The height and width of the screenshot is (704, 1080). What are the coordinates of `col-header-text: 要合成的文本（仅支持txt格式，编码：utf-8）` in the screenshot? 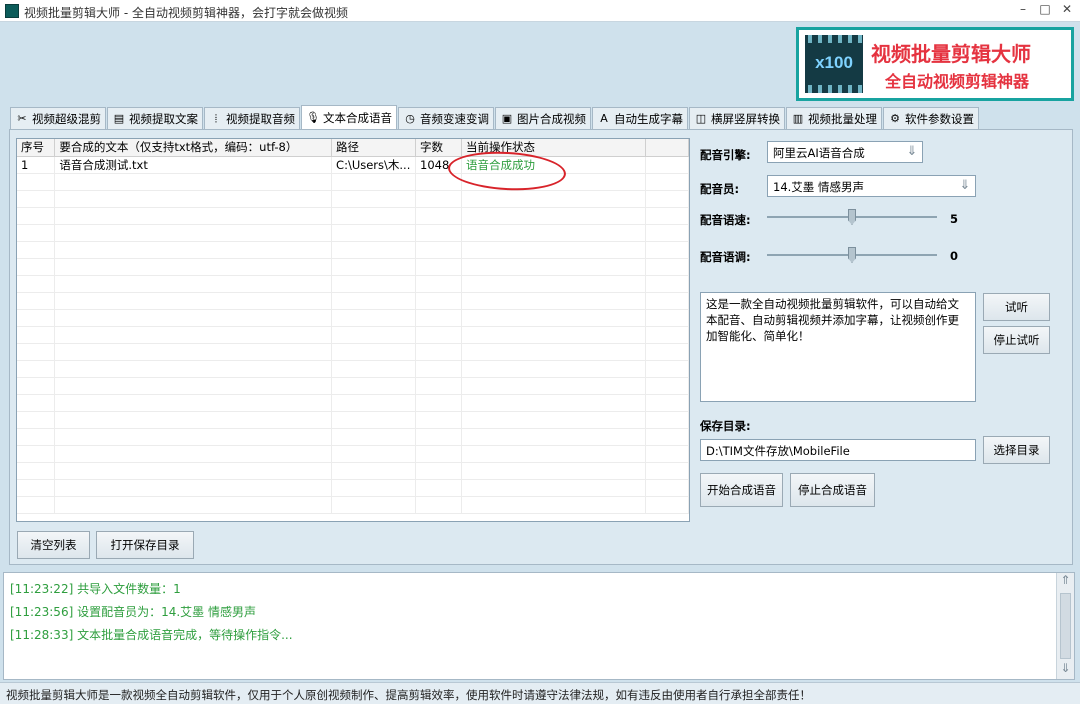 It's located at (193, 148).